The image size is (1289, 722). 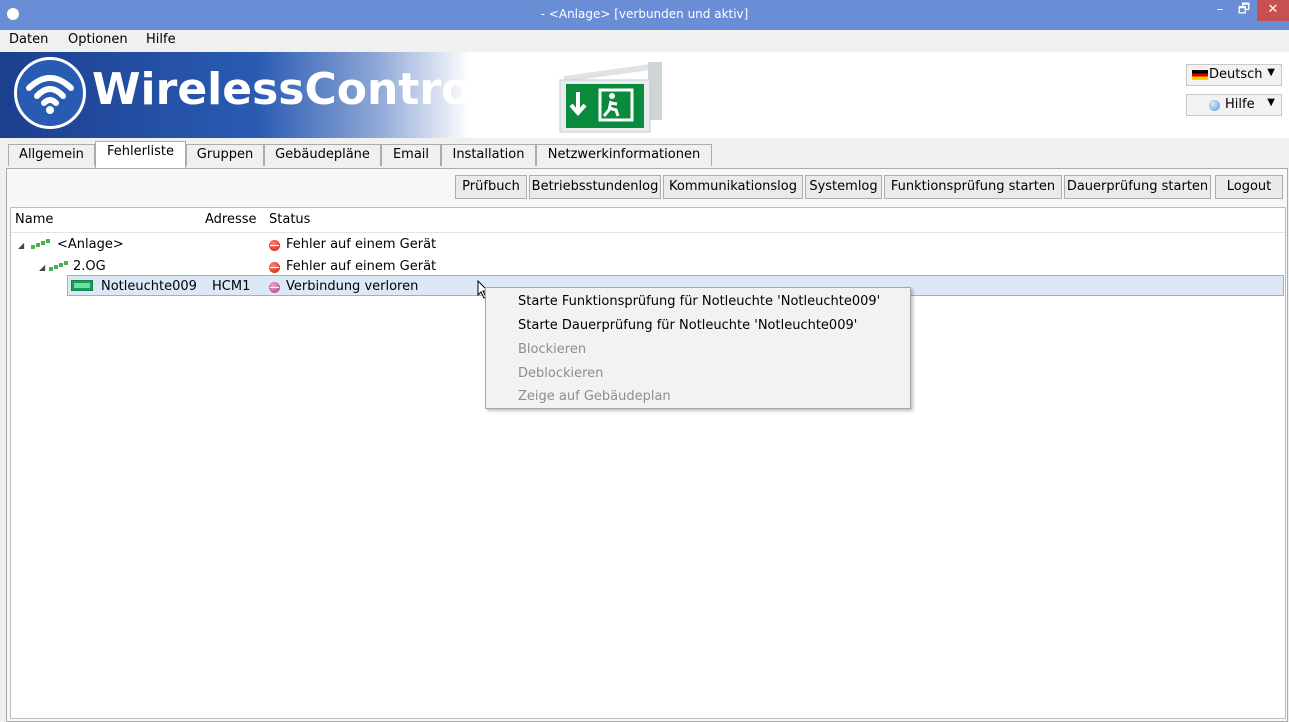 I want to click on menu-item-unblock: Deblockieren, so click(x=560, y=373).